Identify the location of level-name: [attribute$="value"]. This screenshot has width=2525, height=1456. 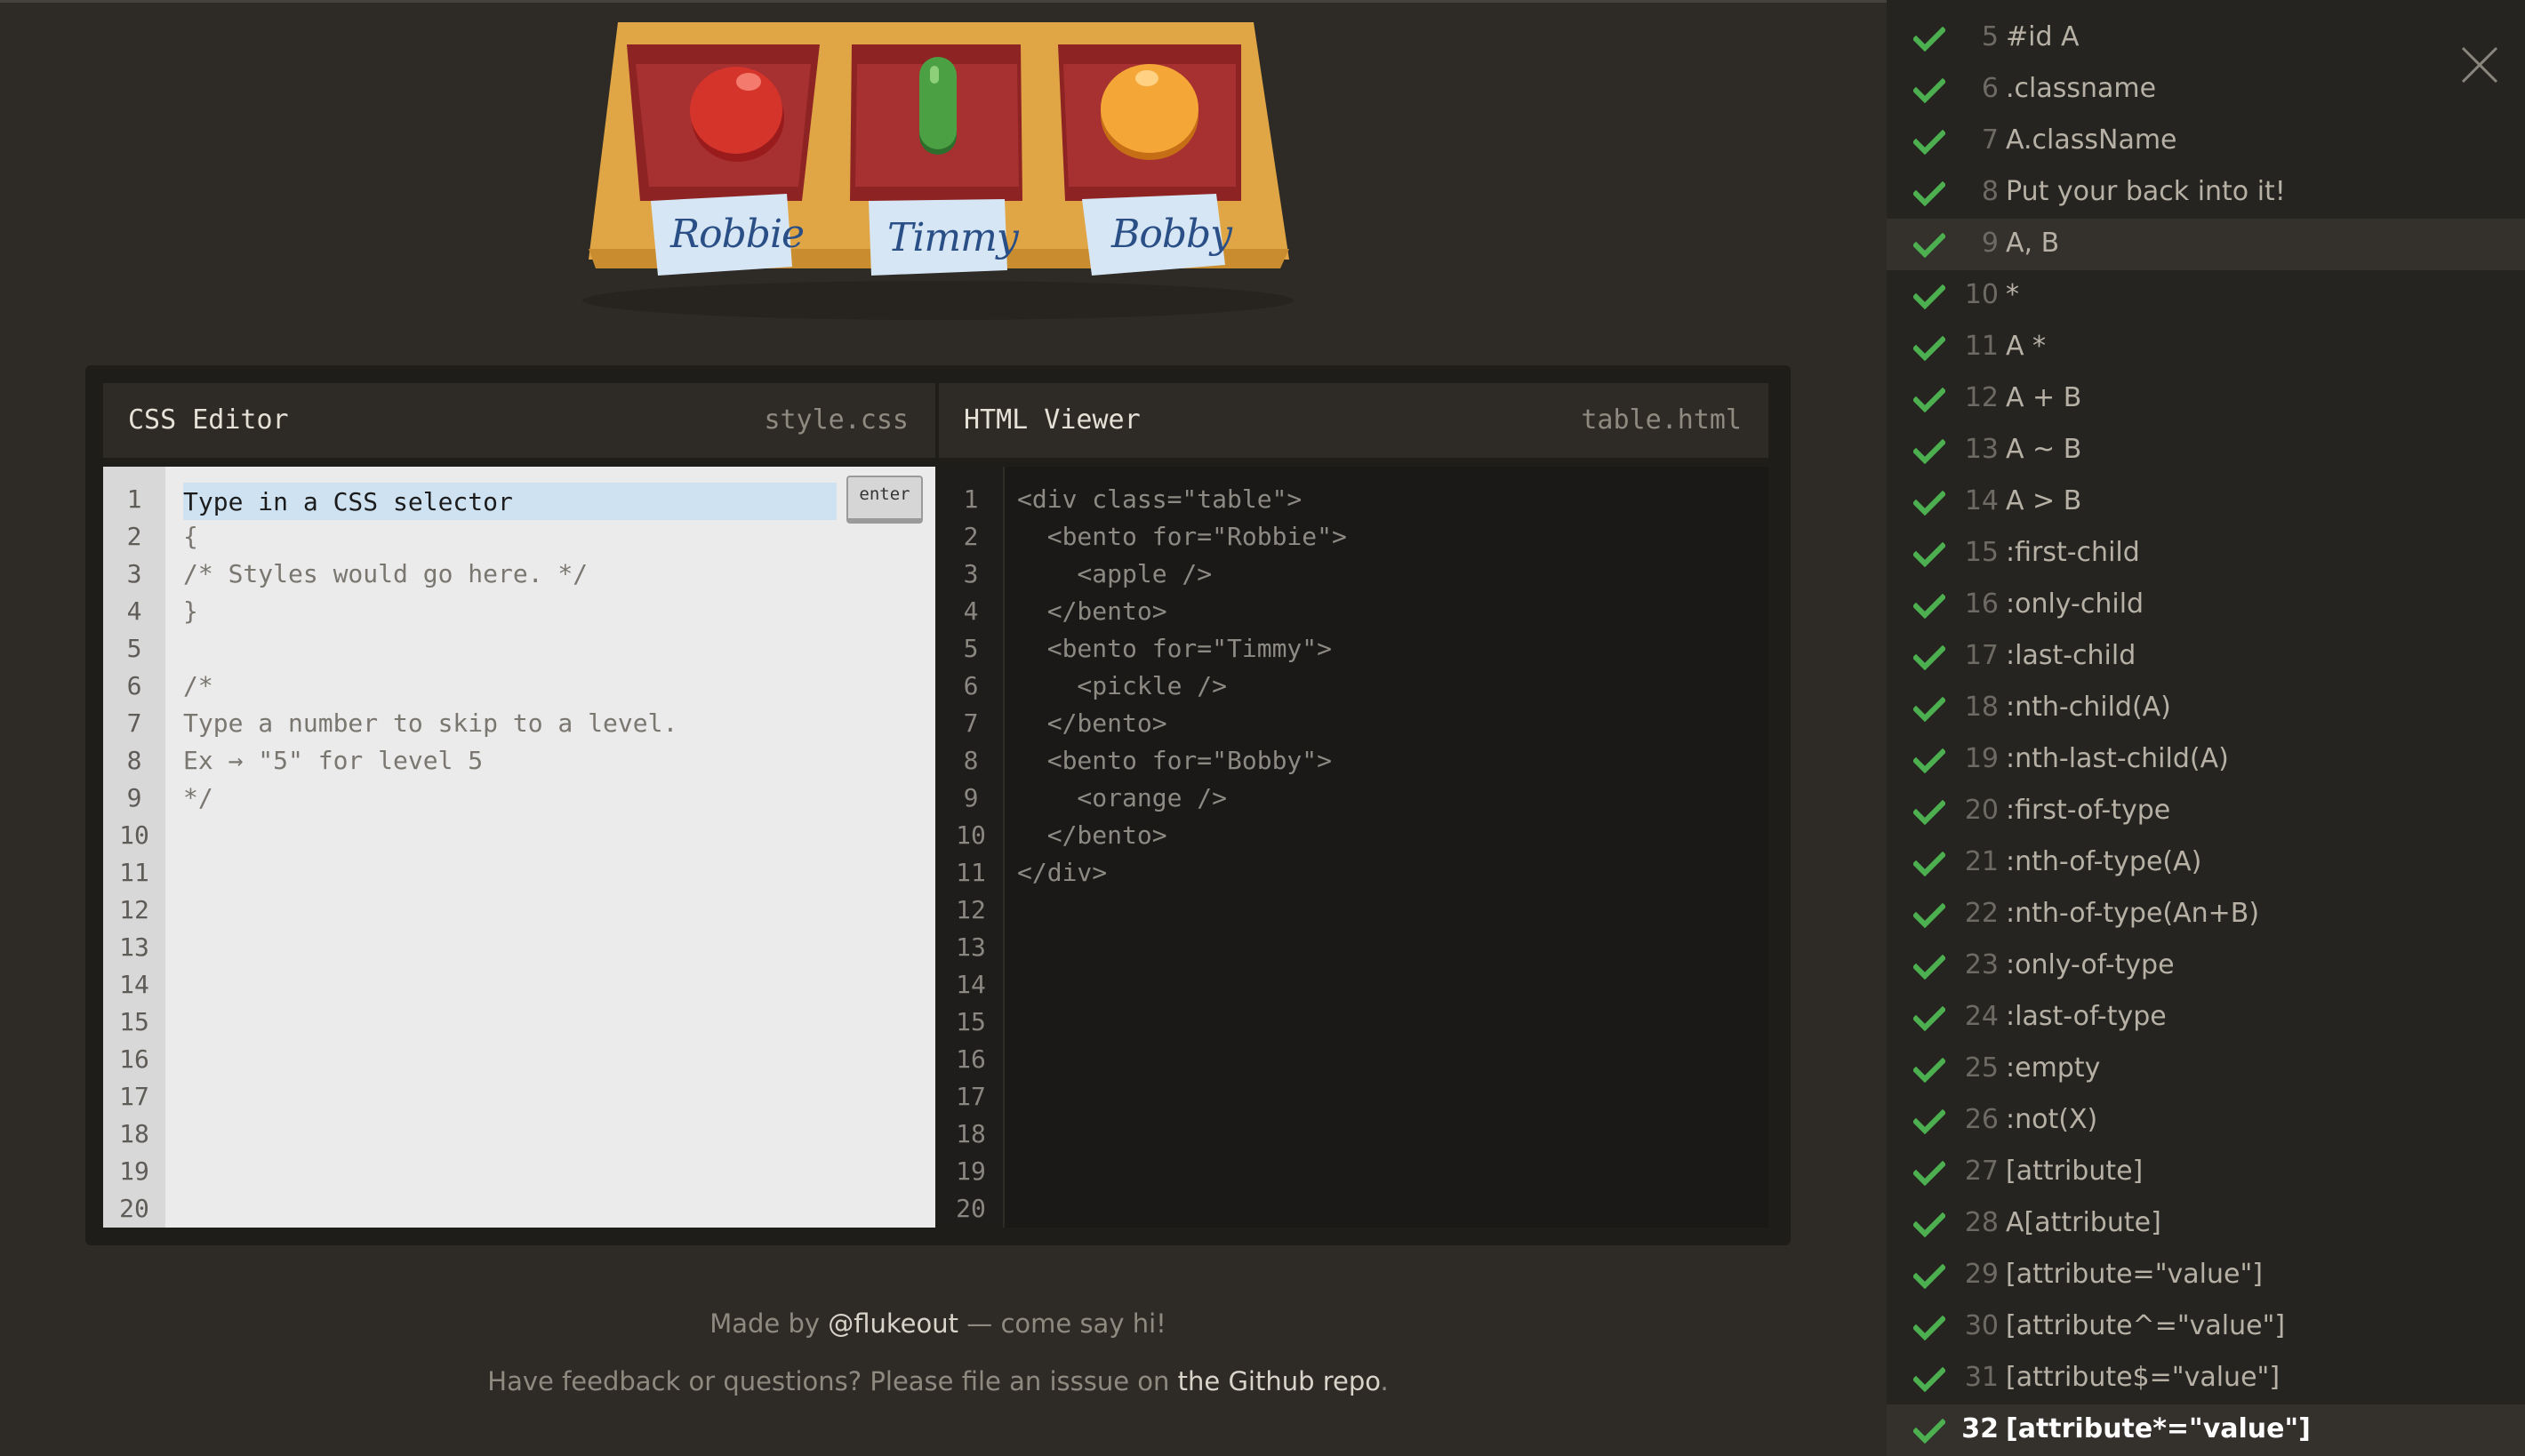
(2144, 1377).